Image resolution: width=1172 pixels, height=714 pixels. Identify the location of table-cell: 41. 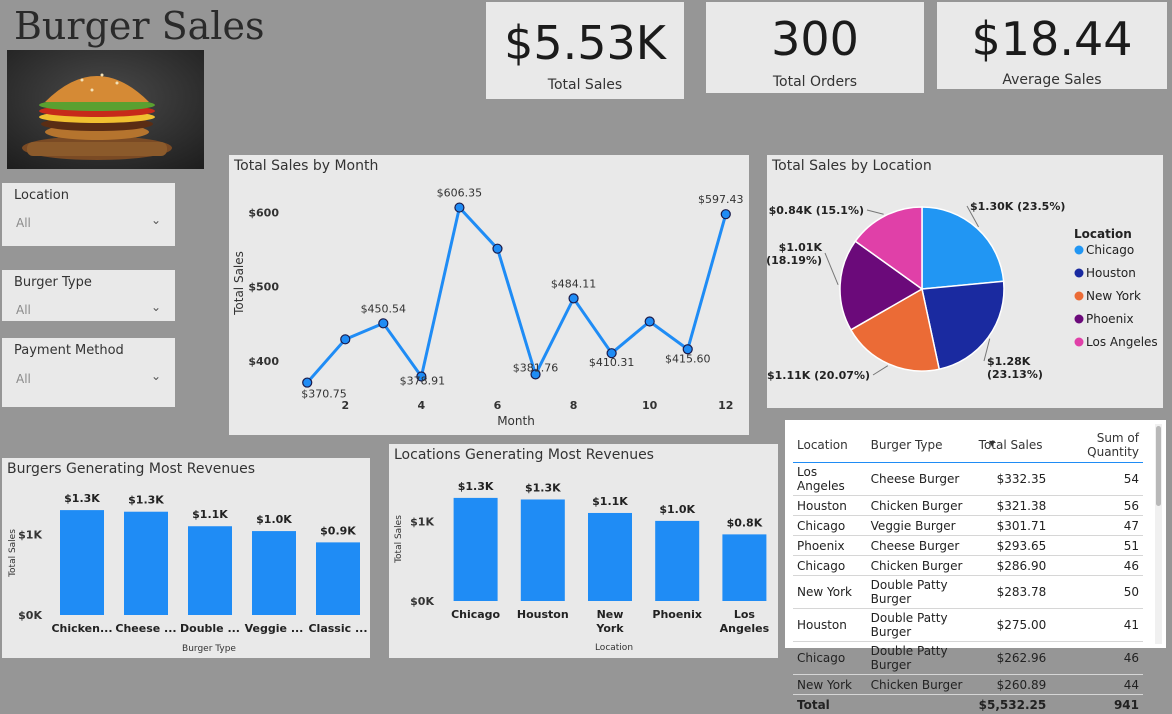
(1096, 625).